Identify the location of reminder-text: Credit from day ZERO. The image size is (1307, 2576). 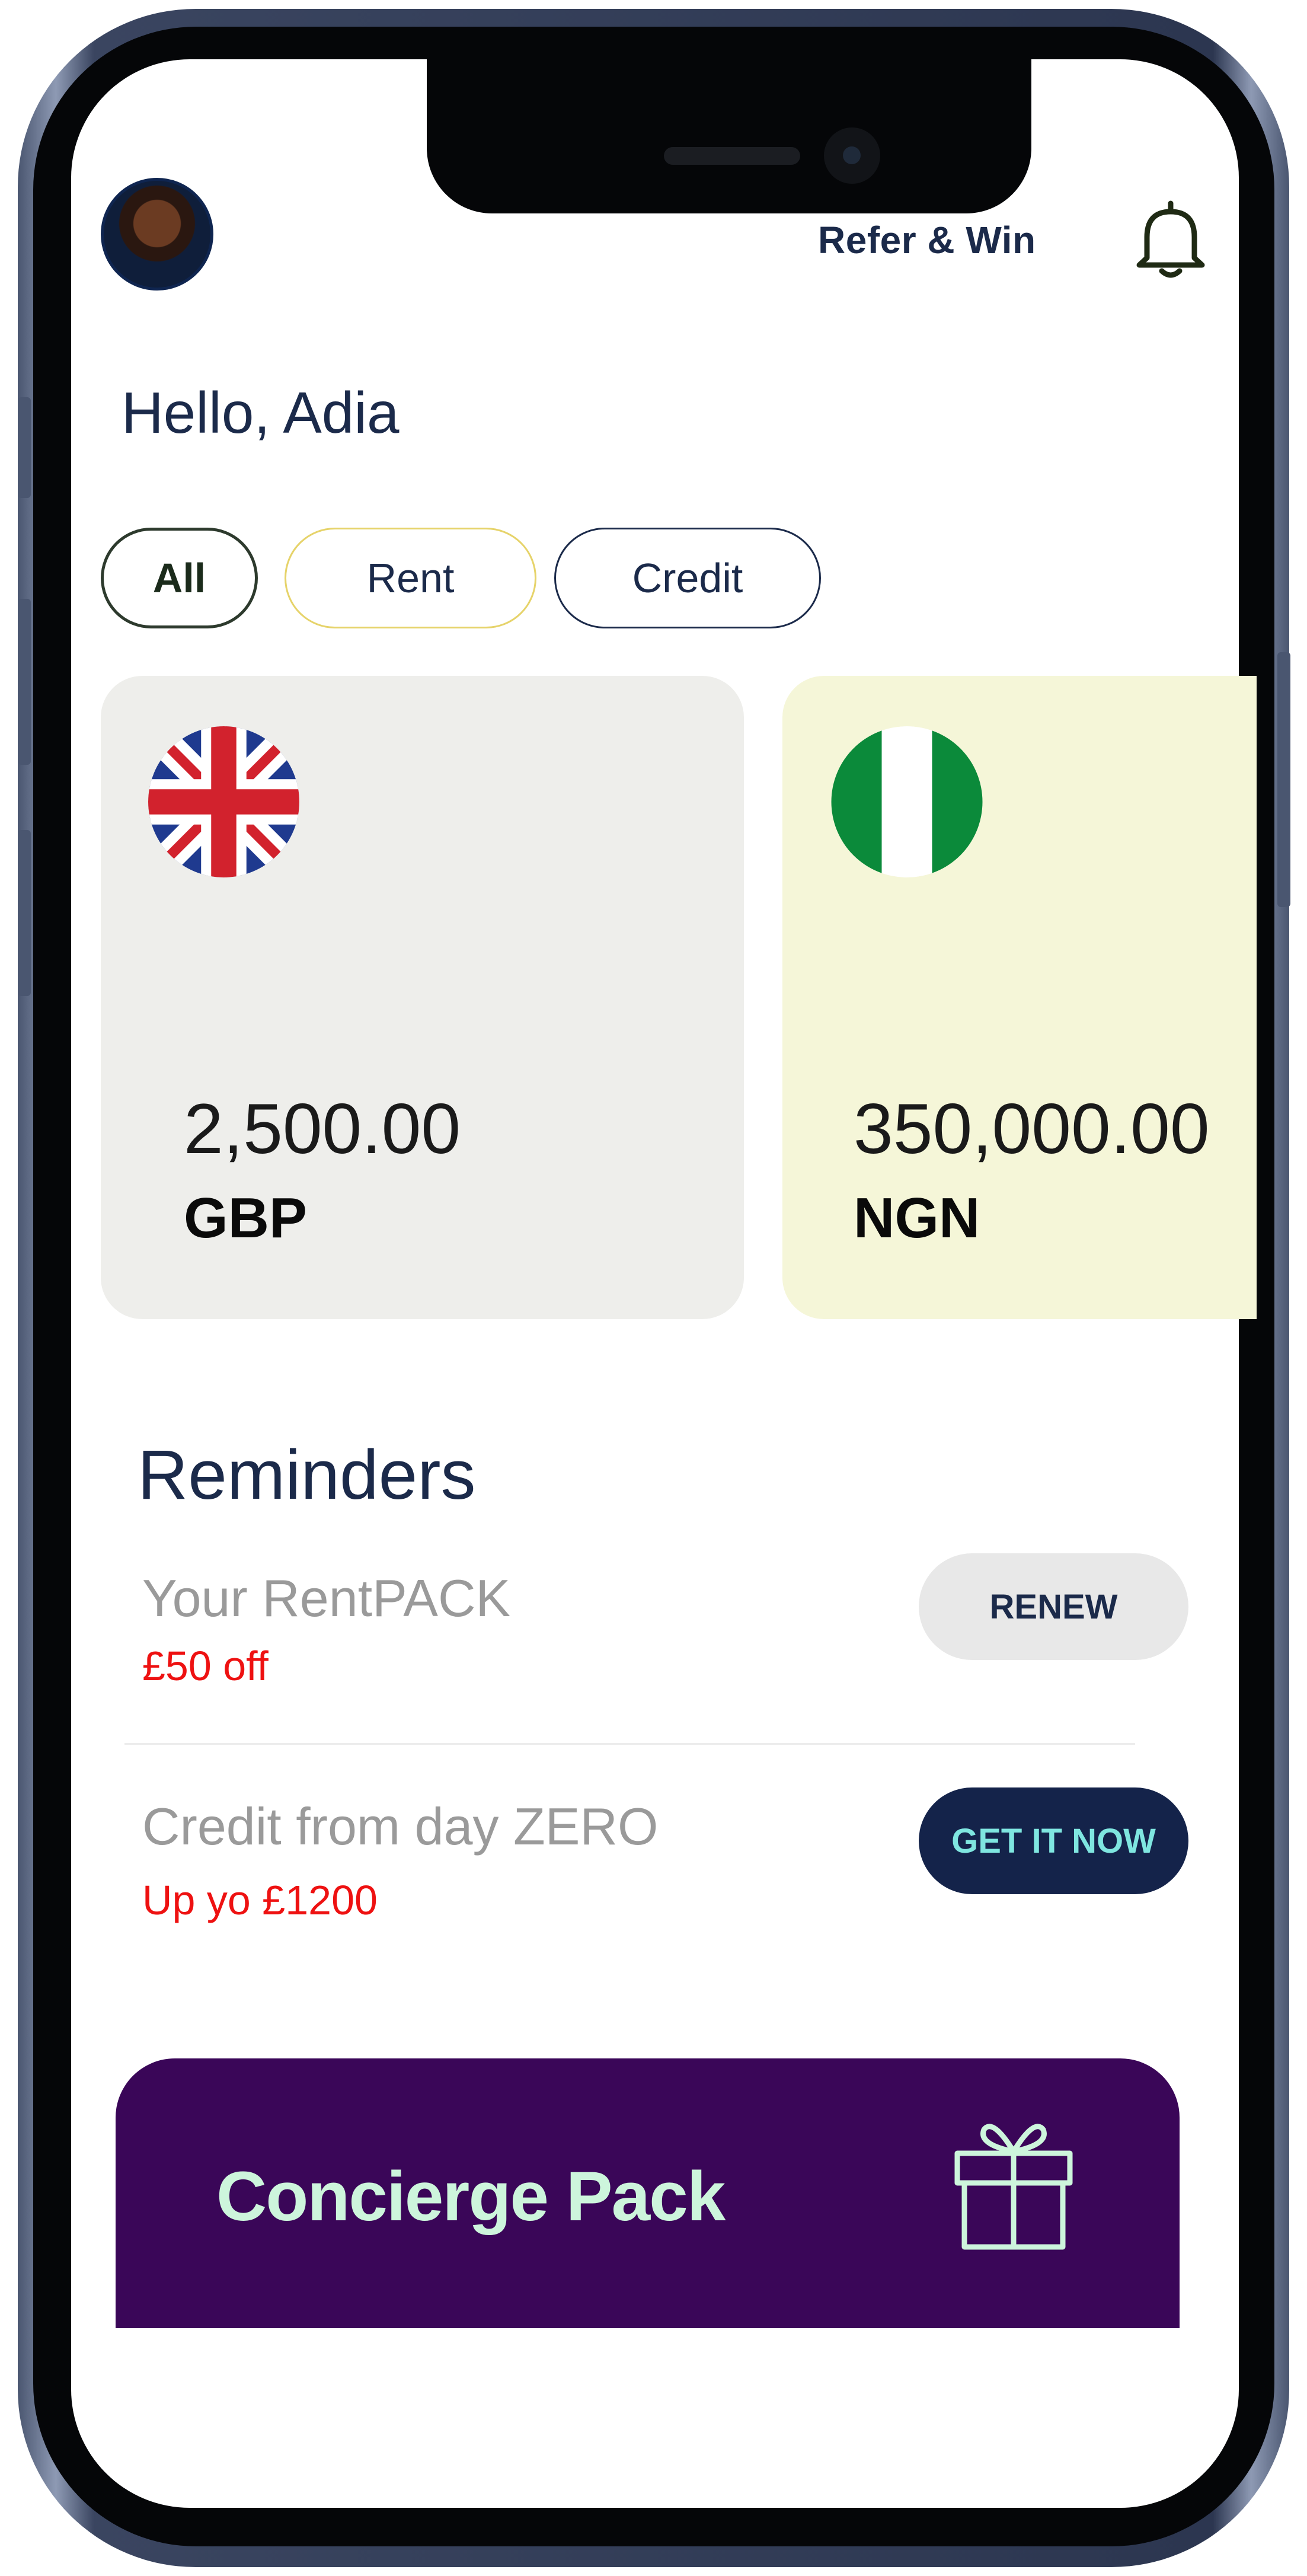
(401, 1826).